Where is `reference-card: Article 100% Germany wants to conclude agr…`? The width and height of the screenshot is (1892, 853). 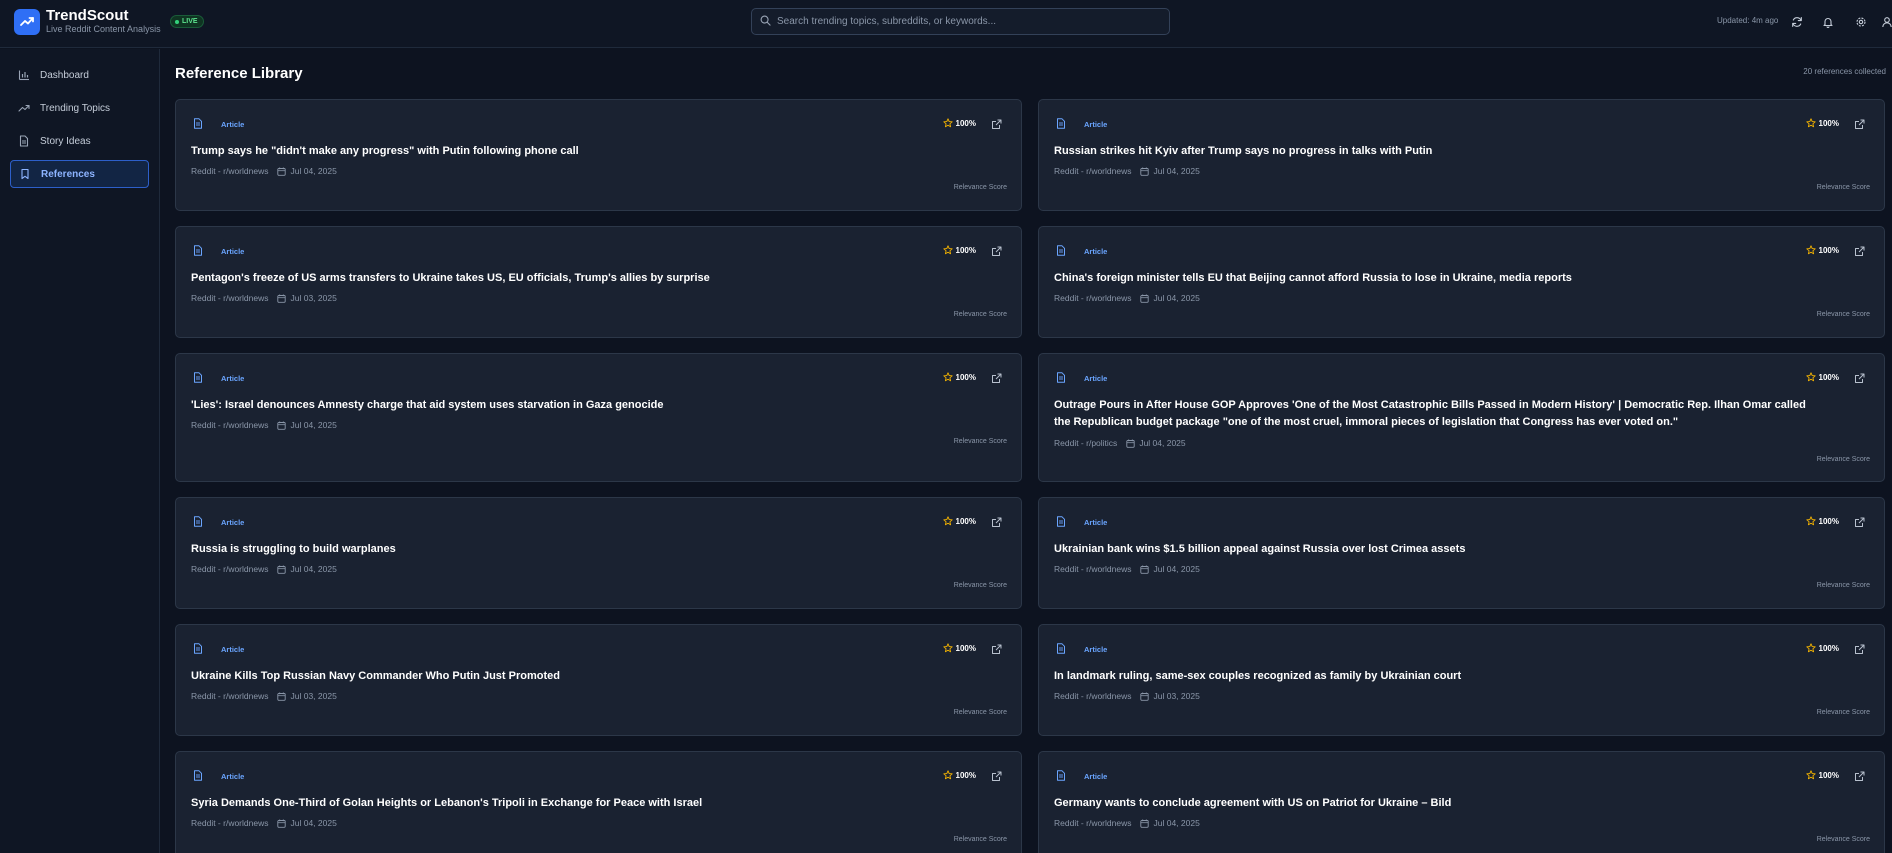 reference-card: Article 100% Germany wants to conclude agr… is located at coordinates (1461, 802).